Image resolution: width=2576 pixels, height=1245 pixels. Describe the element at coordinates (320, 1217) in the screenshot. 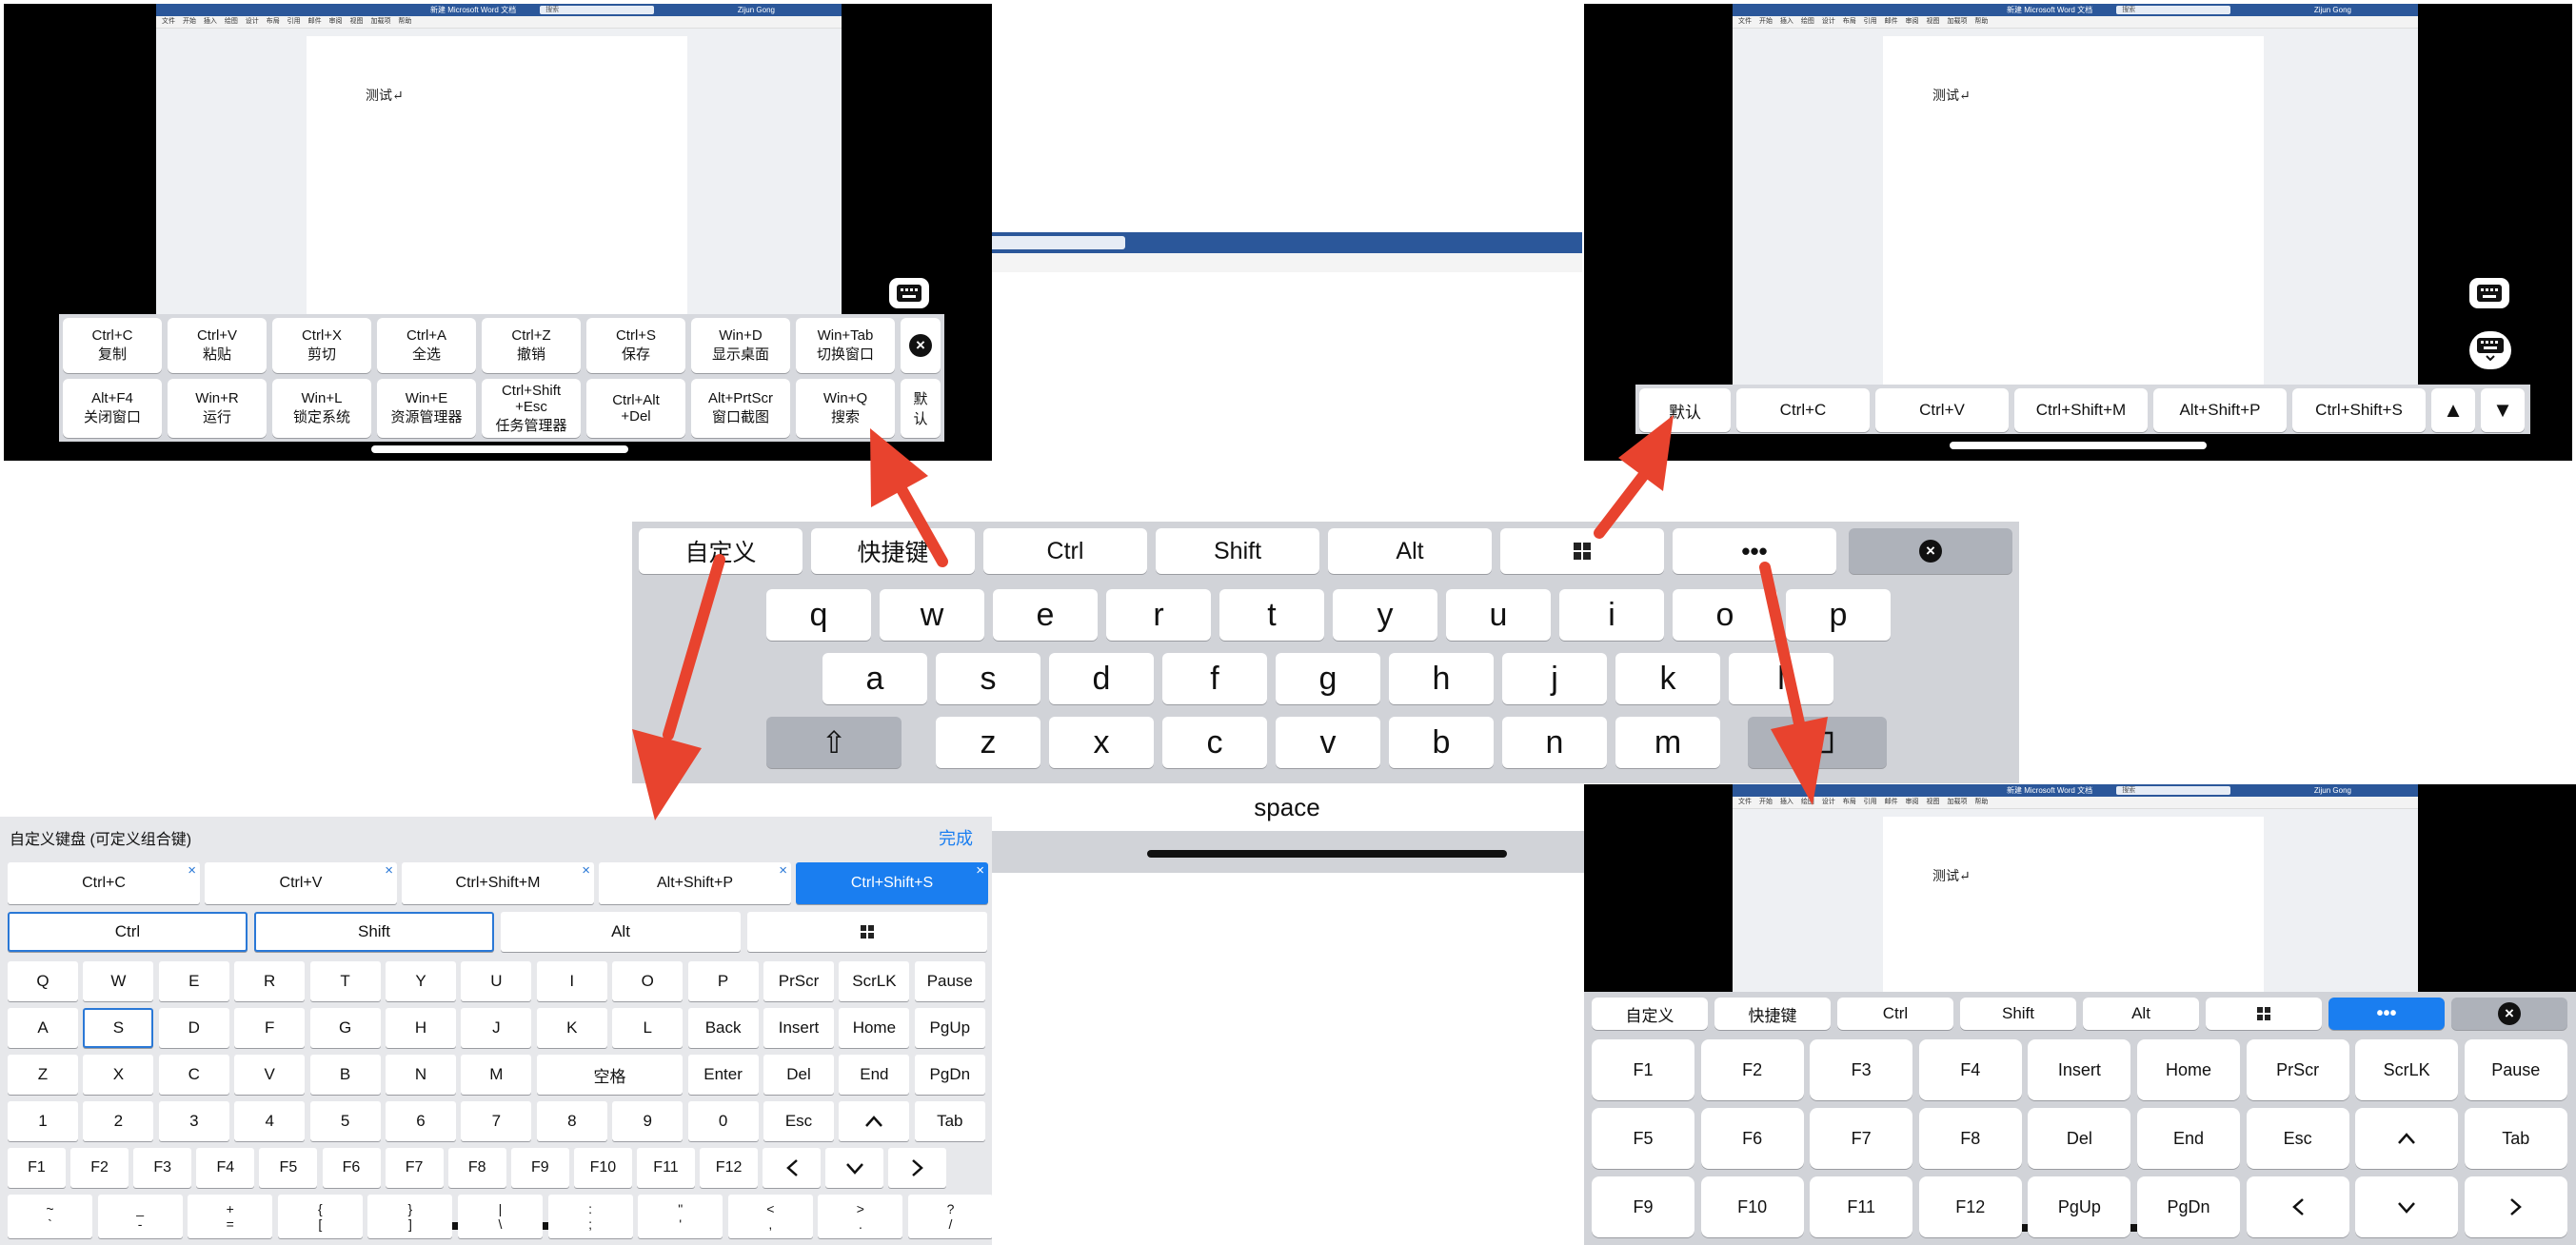

I see `custom-key: { [` at that location.